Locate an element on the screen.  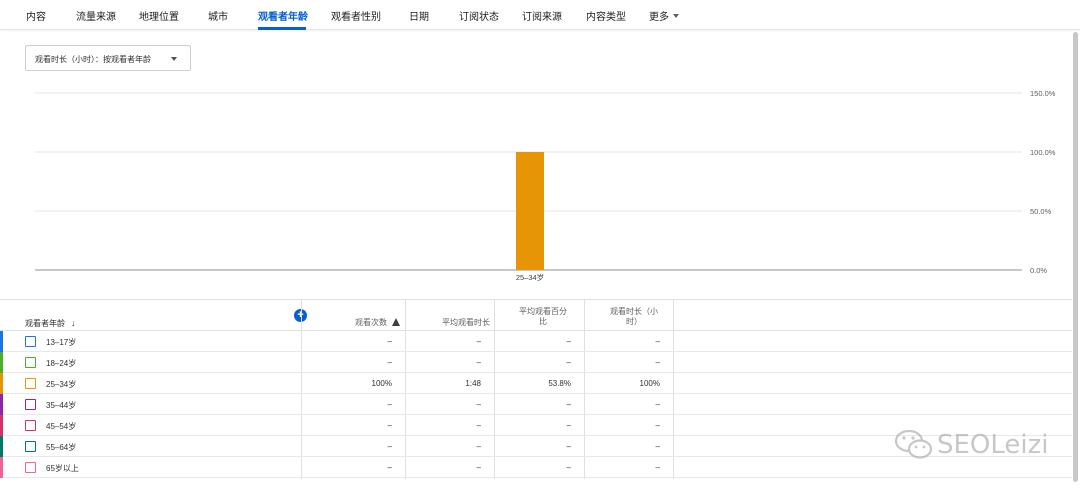
row-label: 45–54岁 is located at coordinates (61, 426).